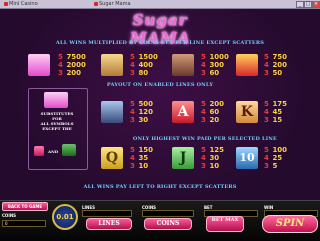 This screenshot has width=320, height=241. I want to click on lines-display, so click(107, 213).